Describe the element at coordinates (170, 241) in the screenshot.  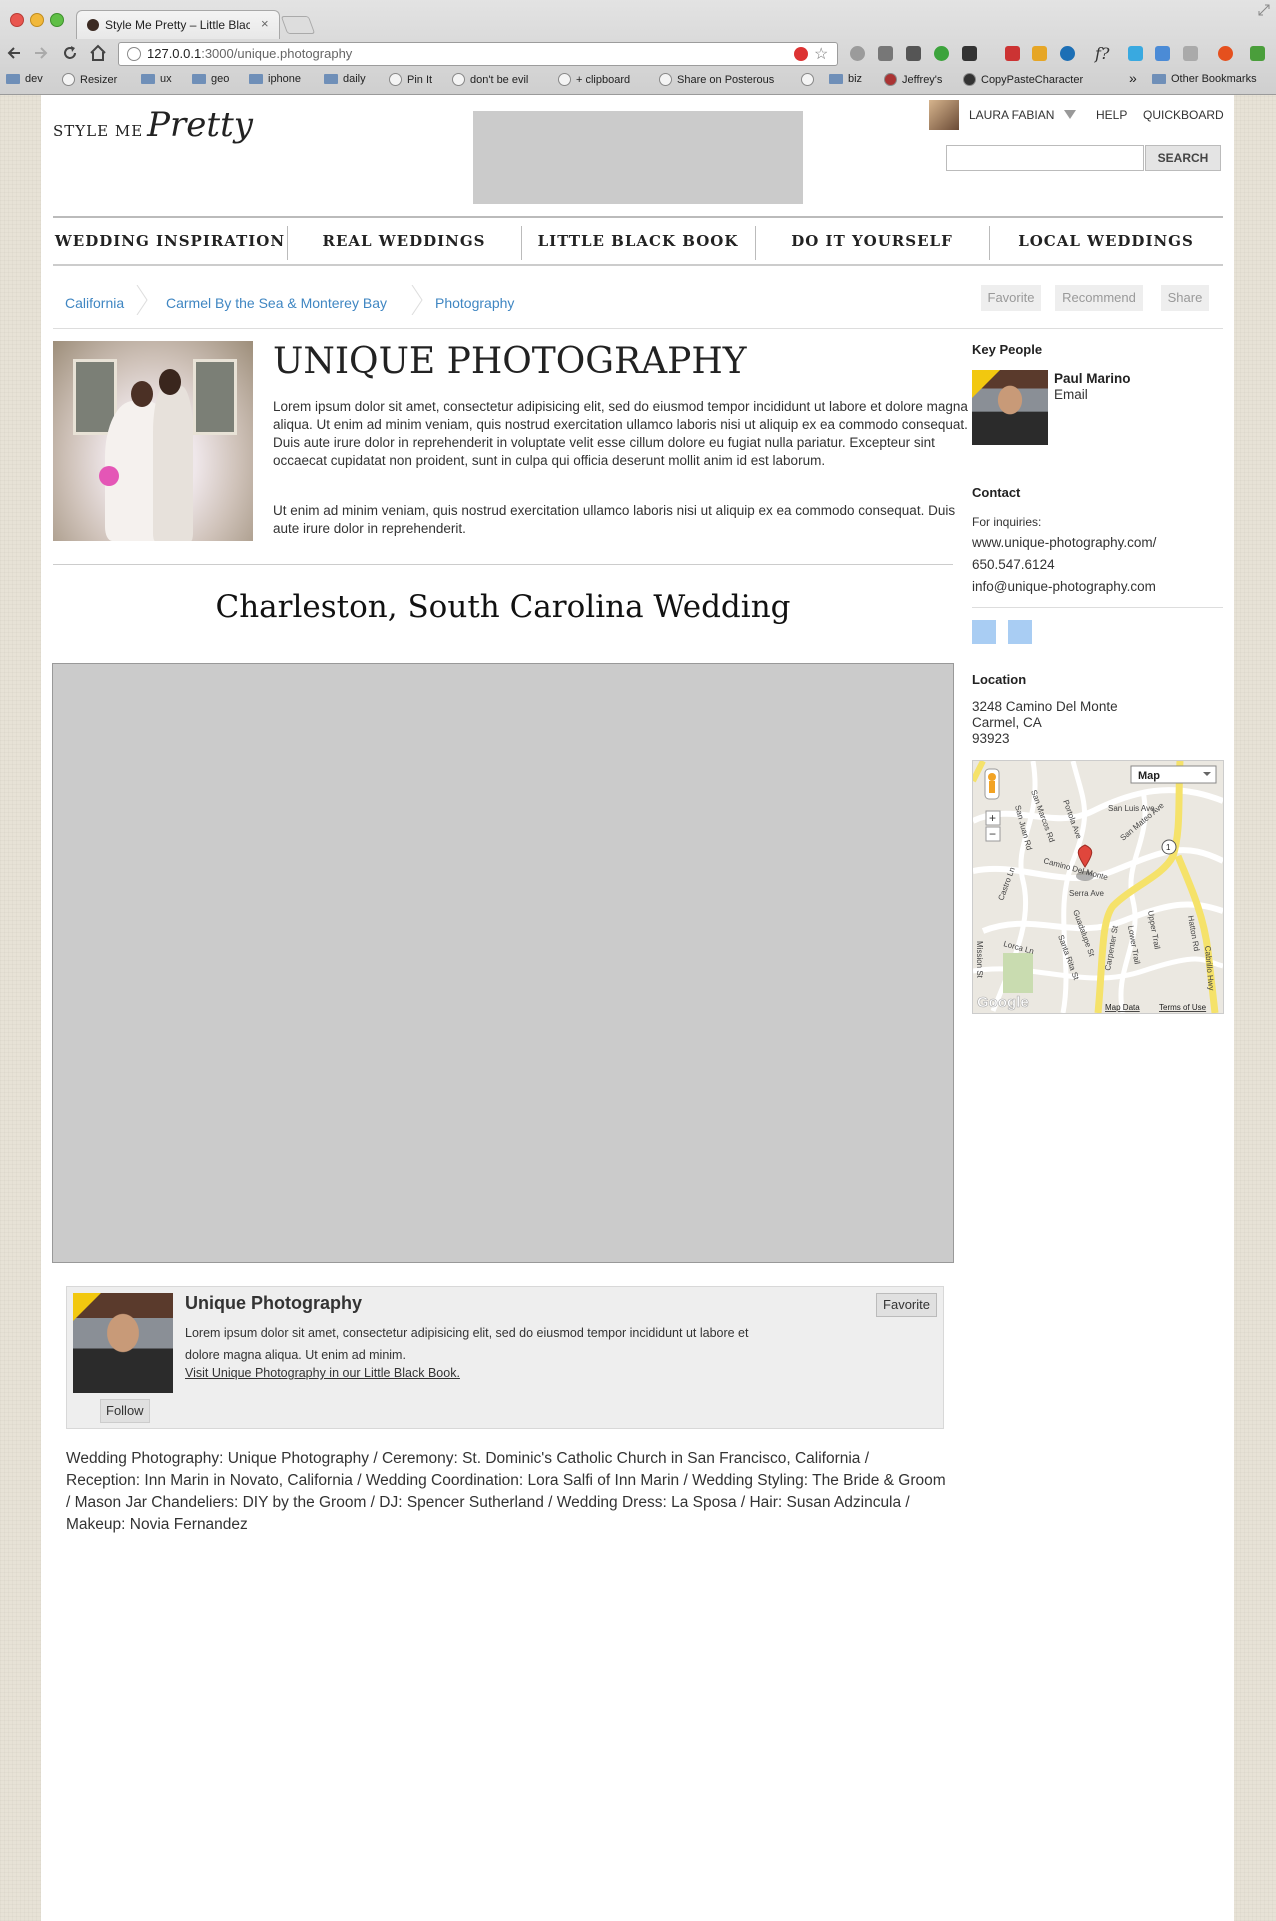
I see `nav-wedding-inspiration: WEDDING INSPIRATION` at that location.